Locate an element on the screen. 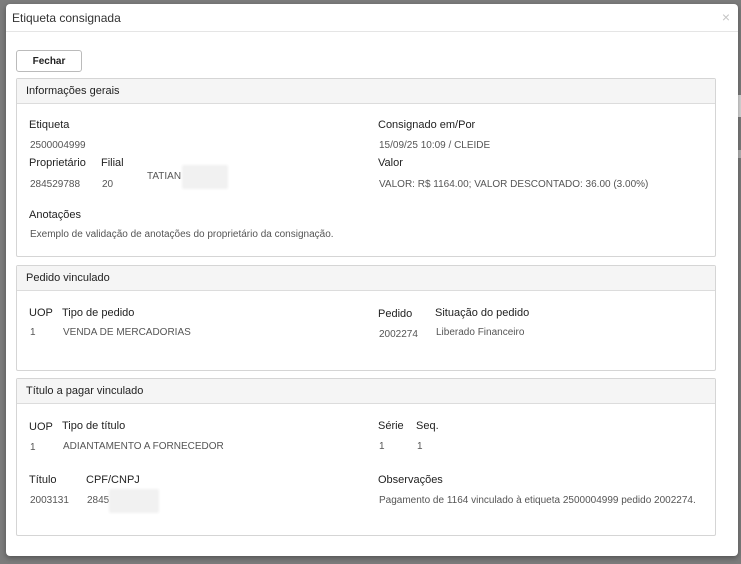 This screenshot has height=564, width=741. cpf-cnpj-value: 2845 is located at coordinates (98, 500).